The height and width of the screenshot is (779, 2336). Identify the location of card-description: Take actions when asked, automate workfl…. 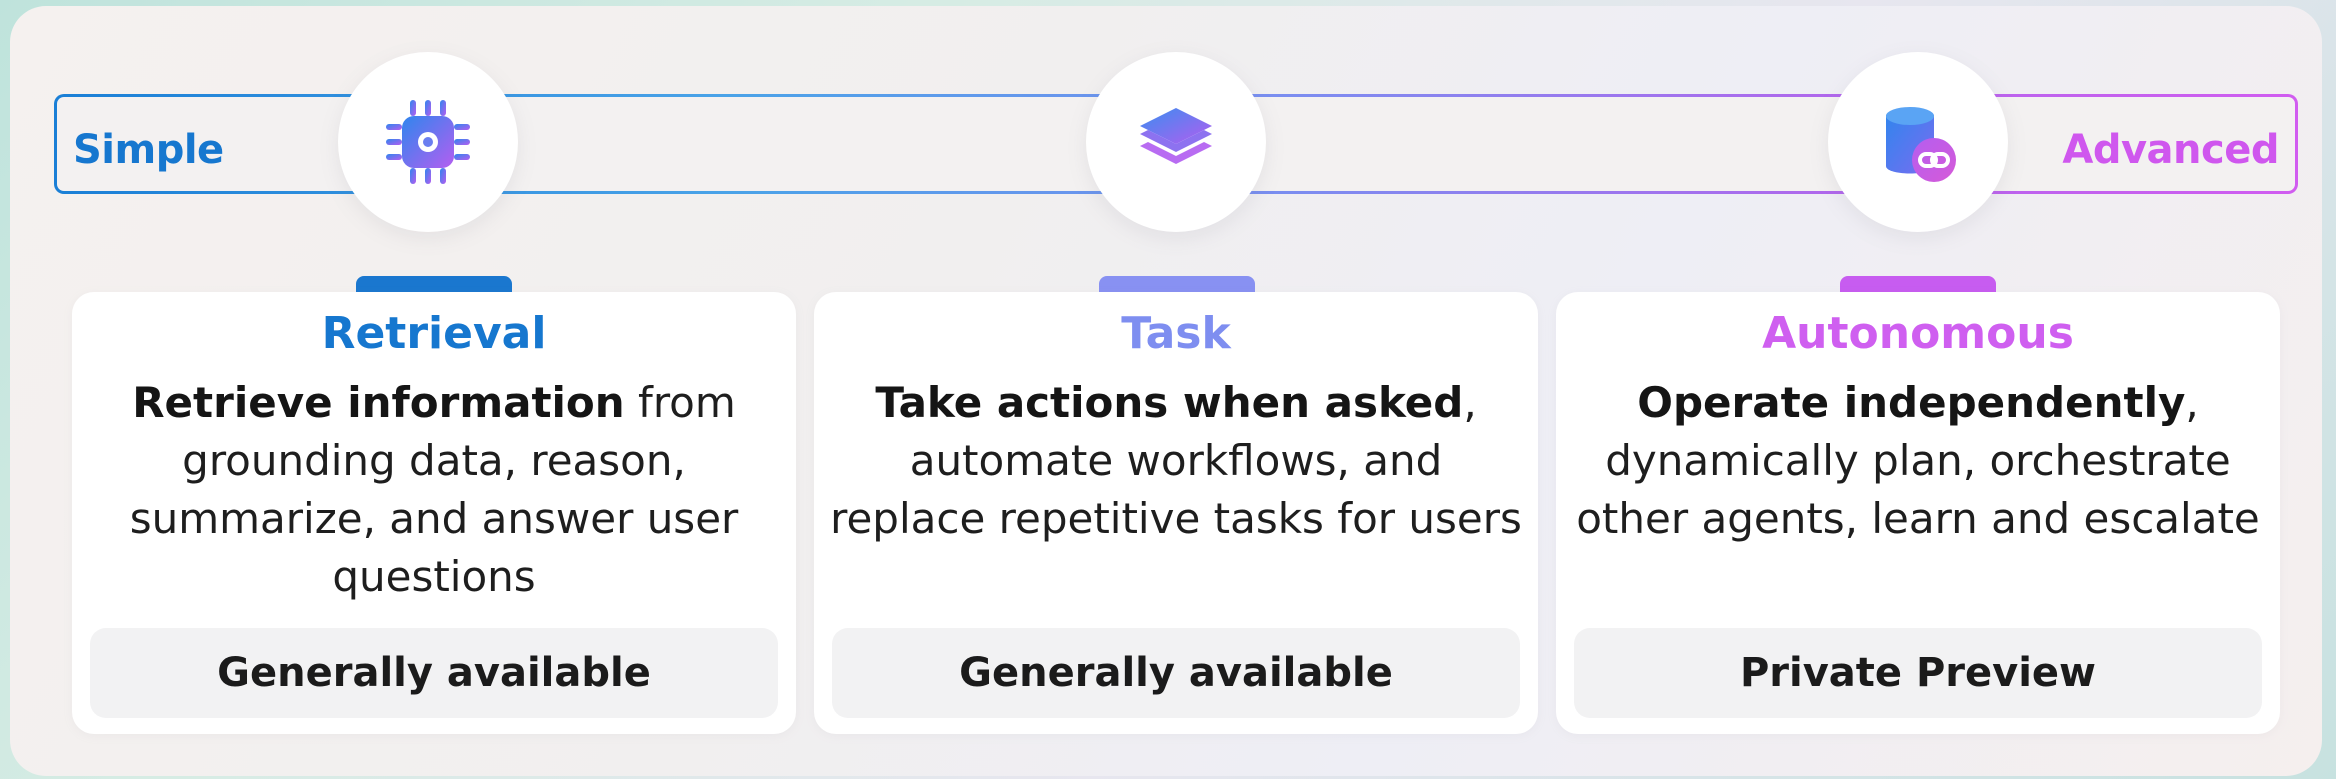
(1176, 461).